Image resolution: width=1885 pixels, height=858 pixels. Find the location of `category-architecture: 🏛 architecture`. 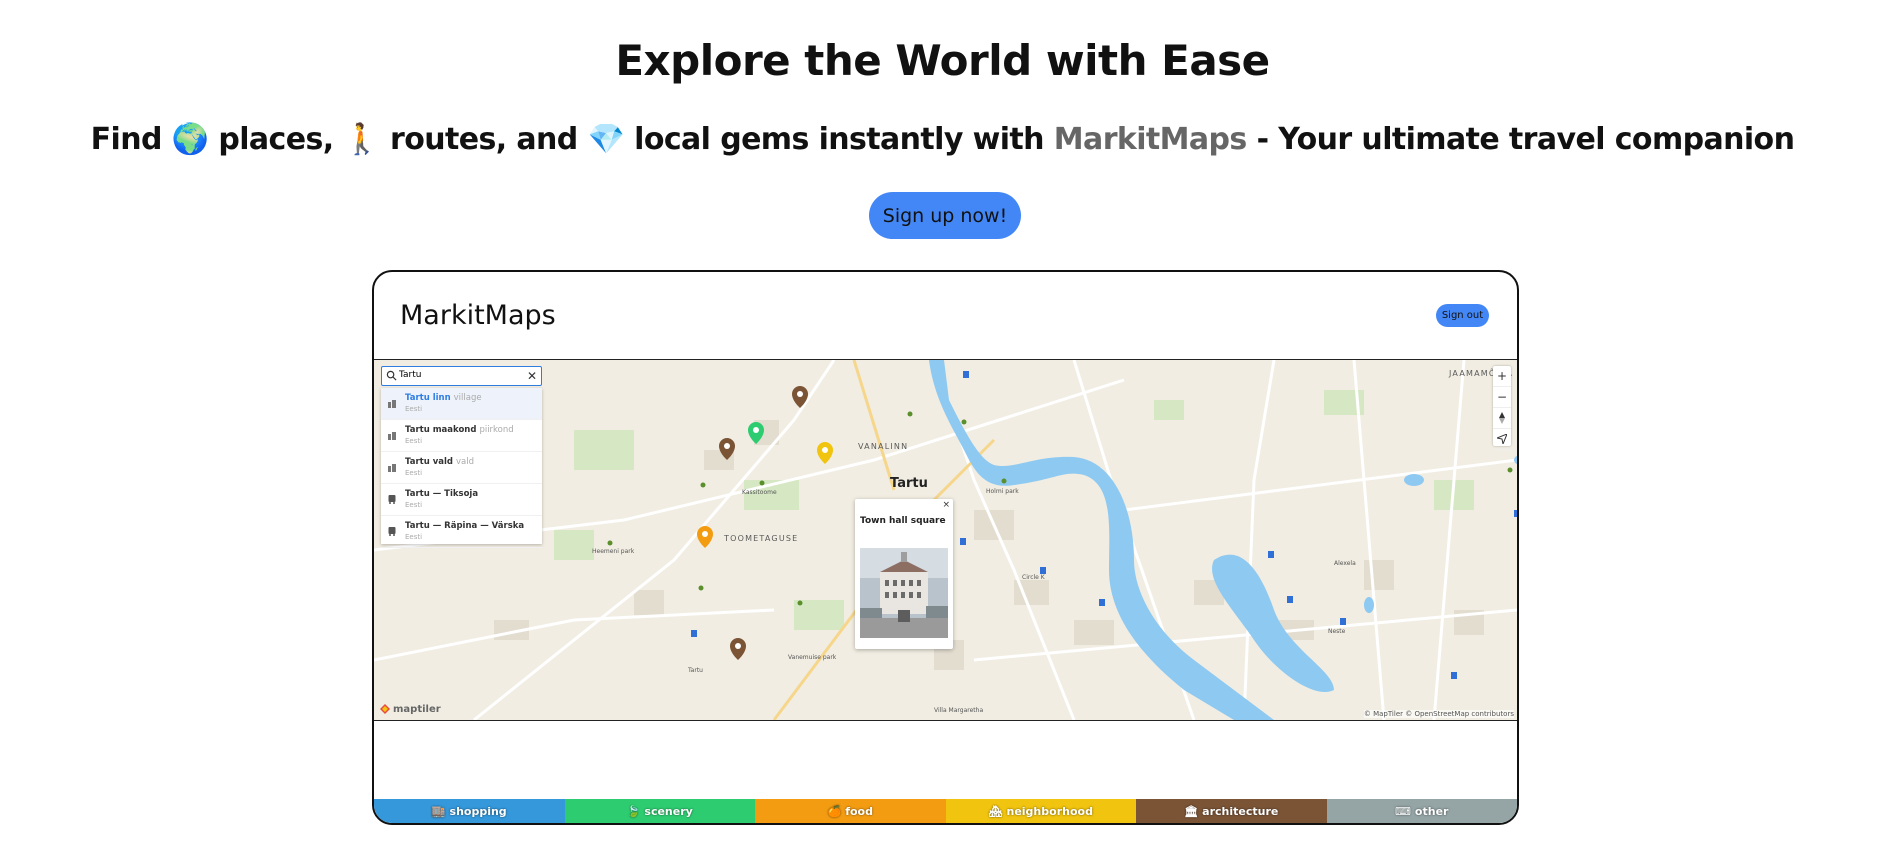

category-architecture: 🏛 architecture is located at coordinates (1231, 811).